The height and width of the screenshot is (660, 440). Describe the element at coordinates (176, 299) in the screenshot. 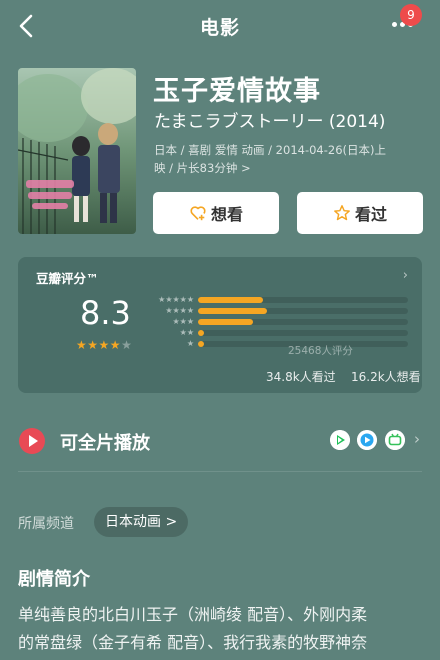

I see `distribution-stars-icon: ★★★★★` at that location.